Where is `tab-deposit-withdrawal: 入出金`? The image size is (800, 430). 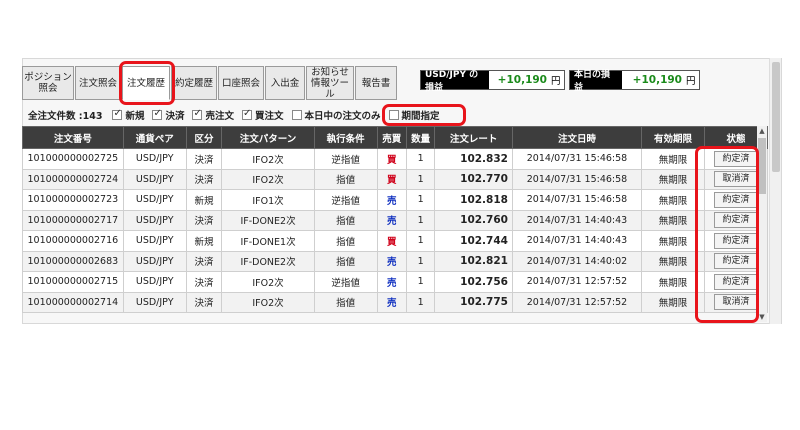
tab-deposit-withdrawal: 入出金 is located at coordinates (285, 83).